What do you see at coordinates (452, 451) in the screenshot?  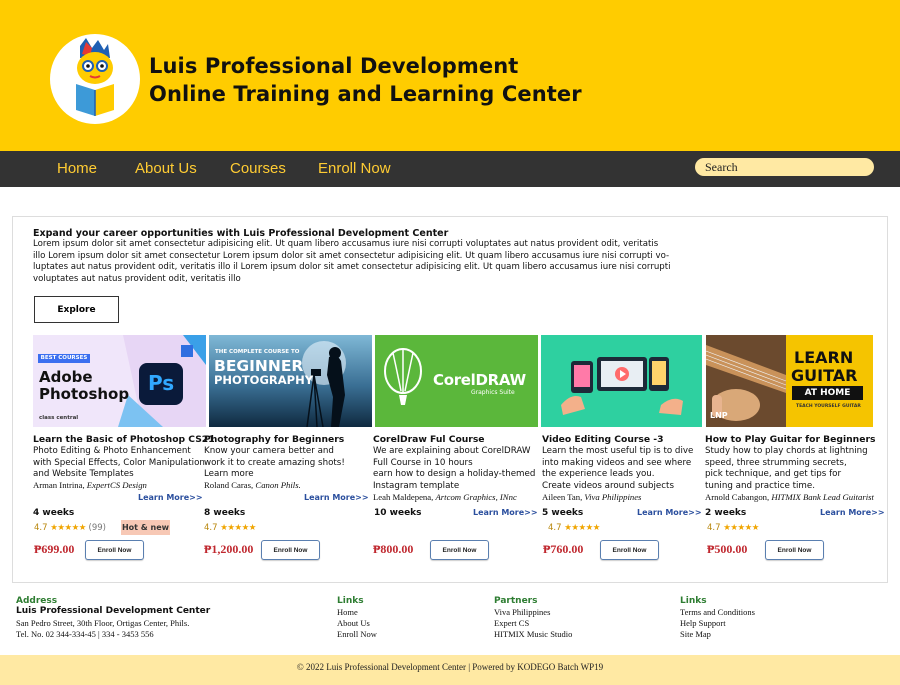 I see `course-description-line: We are explaining about CorelDRAW` at bounding box center [452, 451].